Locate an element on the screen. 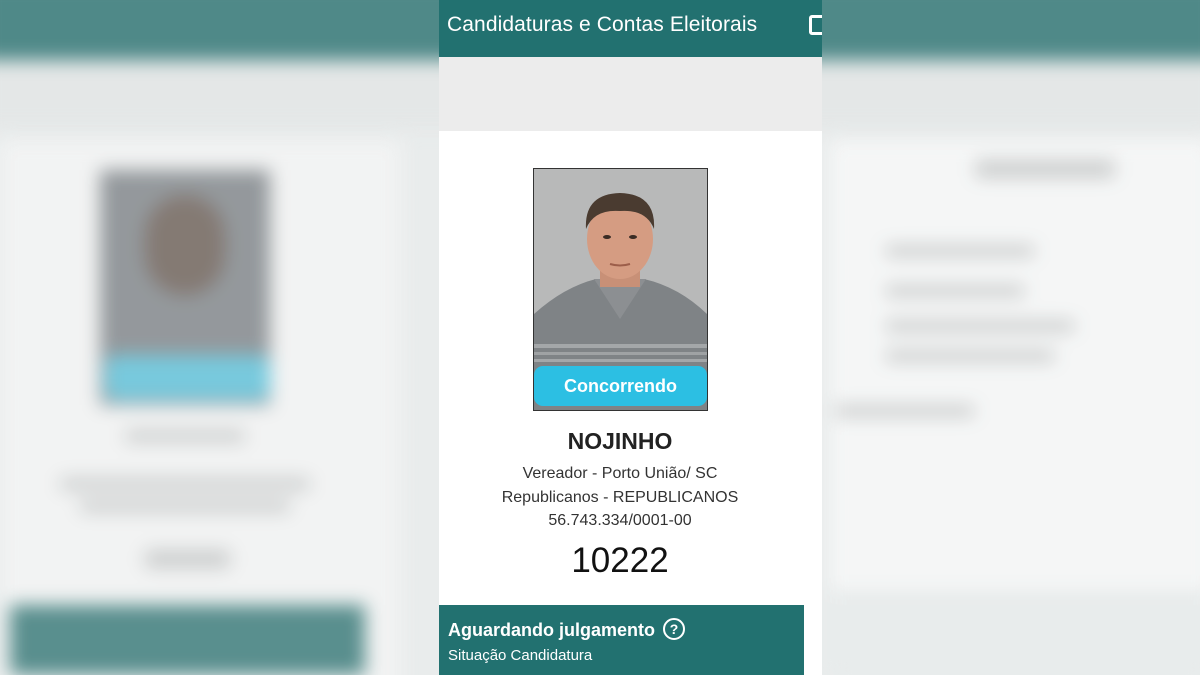 The width and height of the screenshot is (1200, 675). party: Republicanos - REPUBLICANOS is located at coordinates (620, 497).